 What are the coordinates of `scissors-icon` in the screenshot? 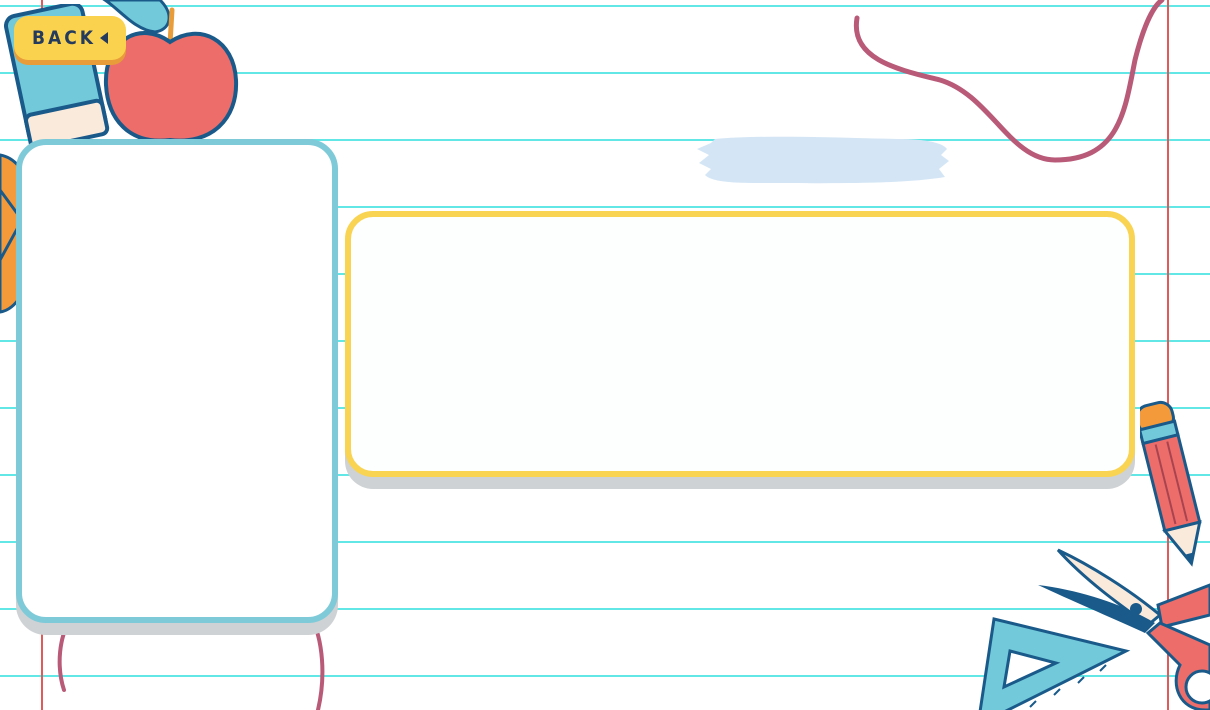 It's located at (1124, 629).